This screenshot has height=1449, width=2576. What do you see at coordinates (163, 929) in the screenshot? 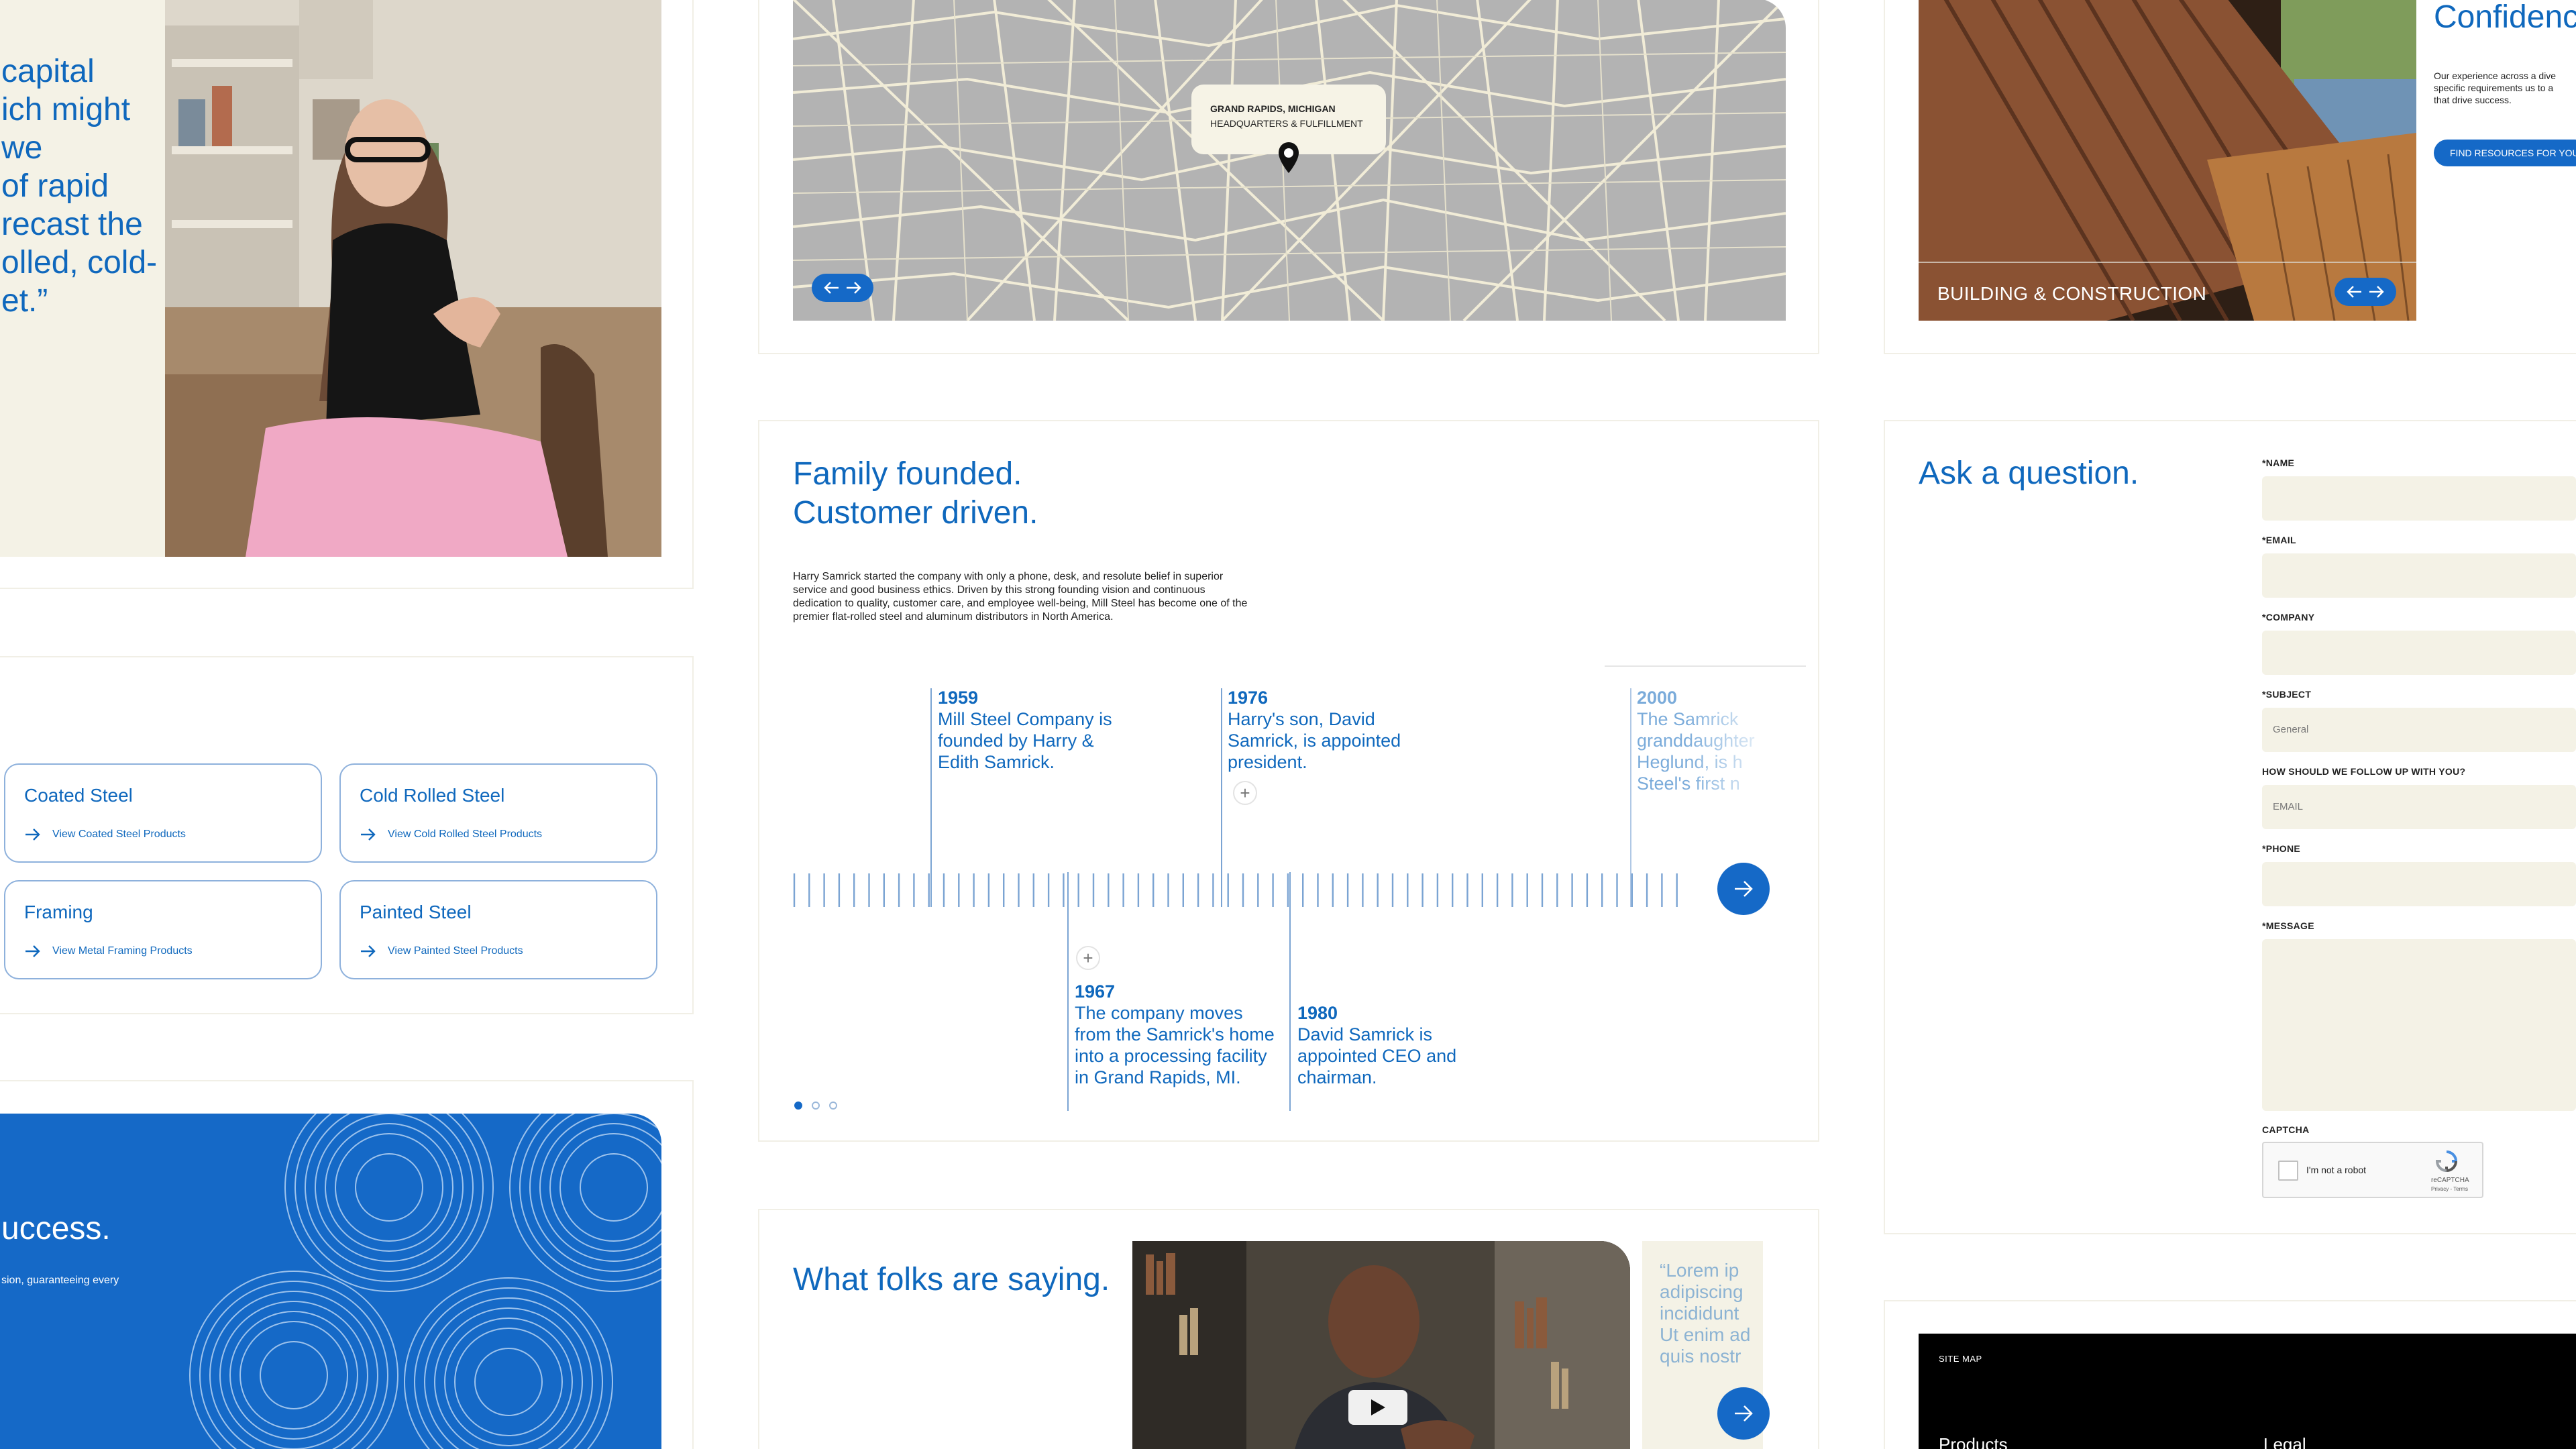
I see `product-card-framing: Framing View Metal Framing Products` at bounding box center [163, 929].